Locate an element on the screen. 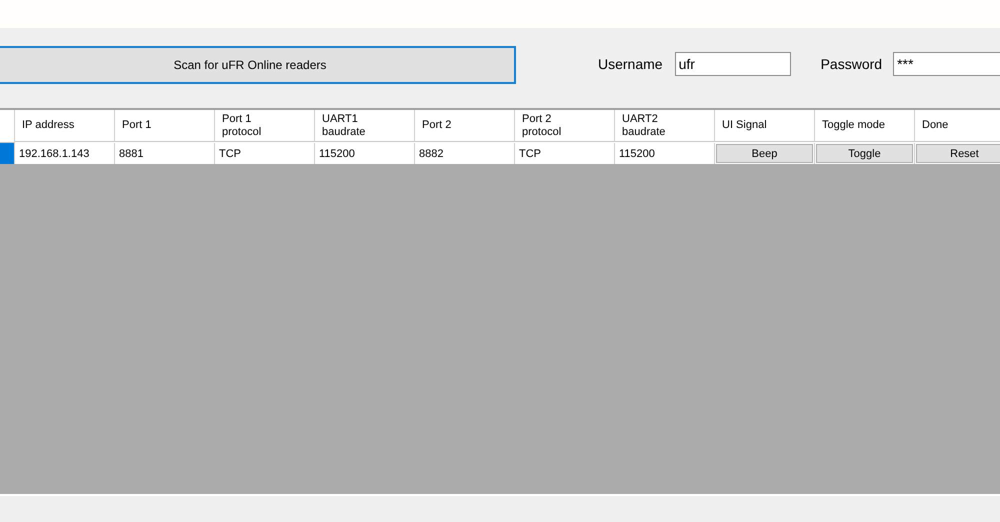  column-header: UART2 baudrate is located at coordinates (665, 126).